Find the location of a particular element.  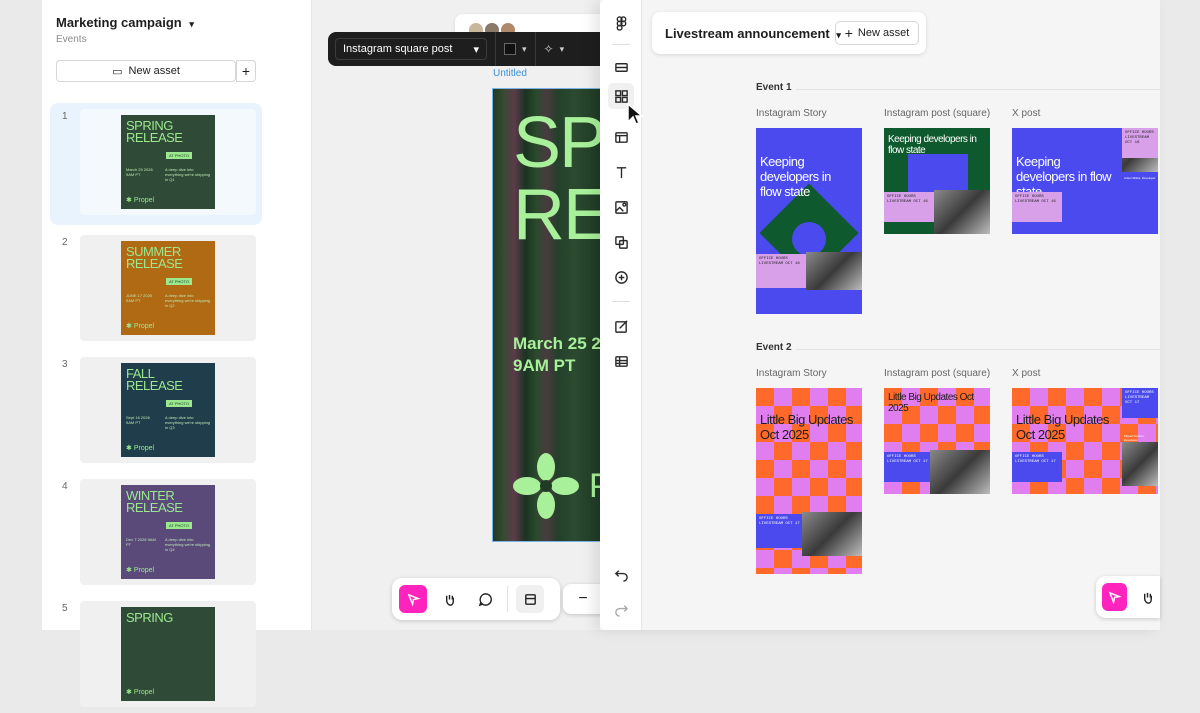

frame-thumbnail: 5 SPRING ✱ Propel is located at coordinates (156, 654).